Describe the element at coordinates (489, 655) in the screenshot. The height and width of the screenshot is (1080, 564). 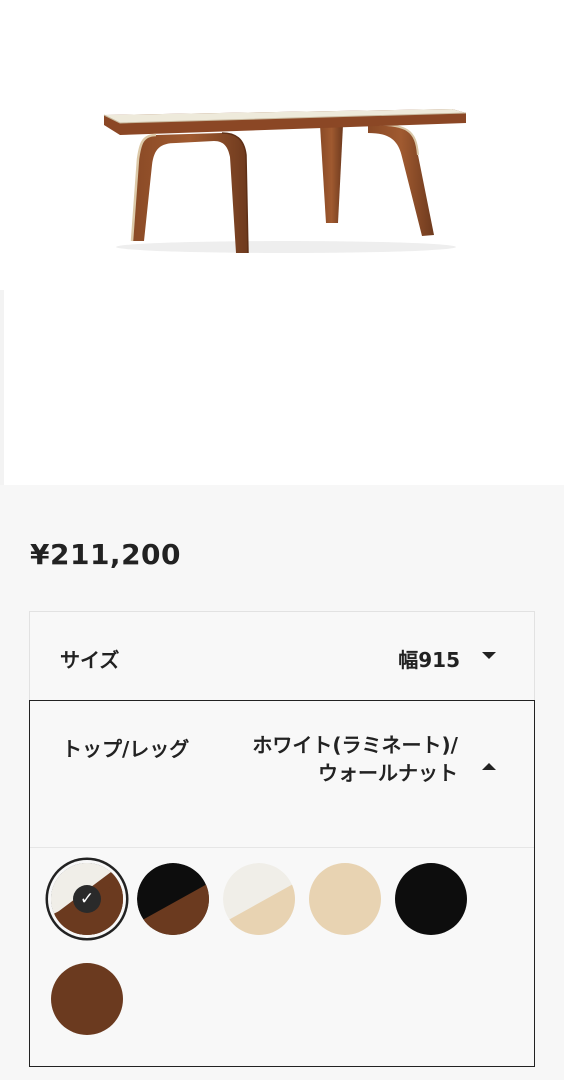
I see `chevron-down-icon` at that location.